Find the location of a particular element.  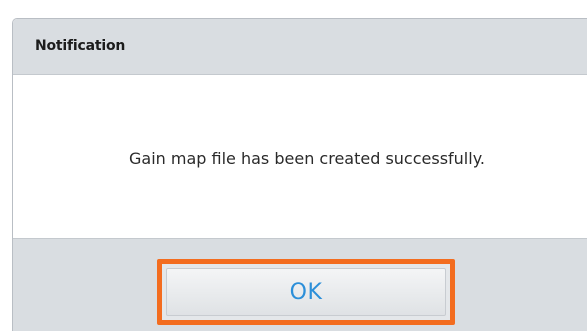

ok-button-label: OK is located at coordinates (306, 292).